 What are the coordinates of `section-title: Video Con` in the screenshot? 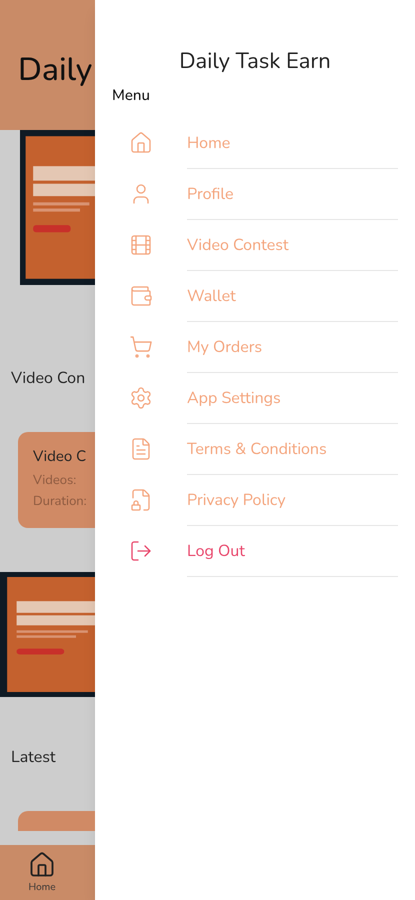 It's located at (48, 378).